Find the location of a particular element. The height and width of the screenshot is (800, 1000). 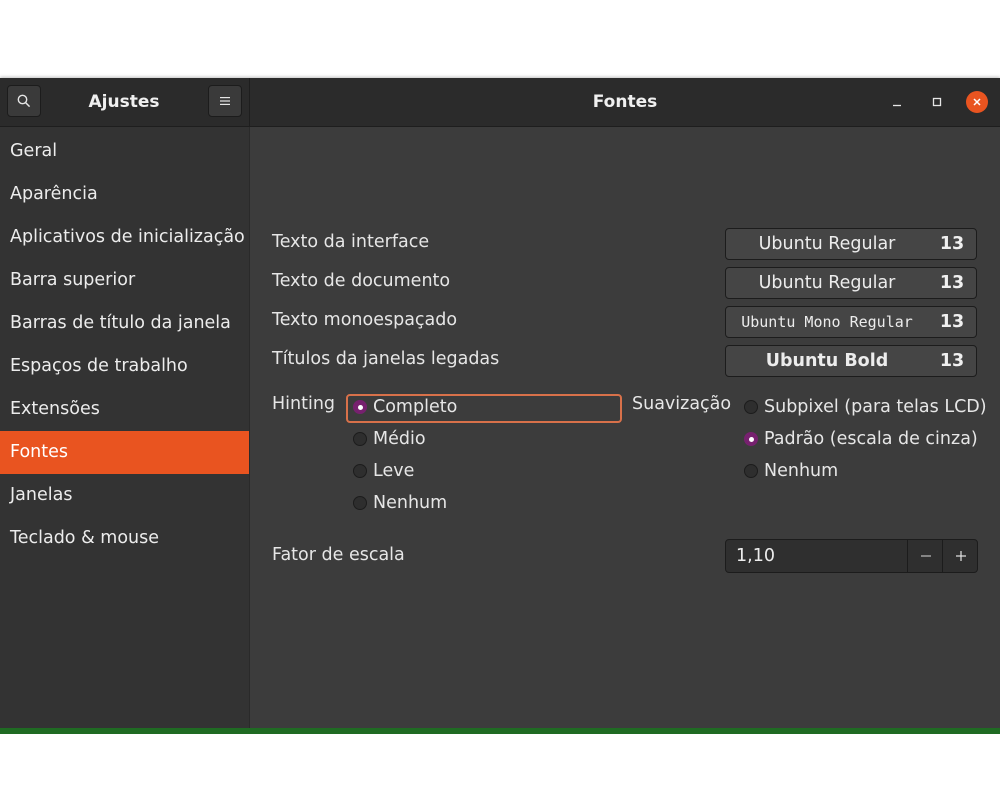

document-font-button: Ubuntu Regular 13 is located at coordinates (851, 283).